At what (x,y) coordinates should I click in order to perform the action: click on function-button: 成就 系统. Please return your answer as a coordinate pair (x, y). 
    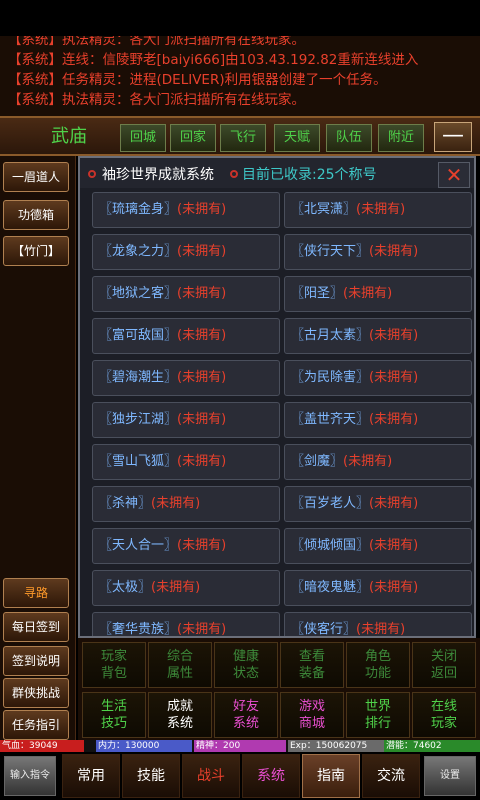
    Looking at the image, I should click on (180, 715).